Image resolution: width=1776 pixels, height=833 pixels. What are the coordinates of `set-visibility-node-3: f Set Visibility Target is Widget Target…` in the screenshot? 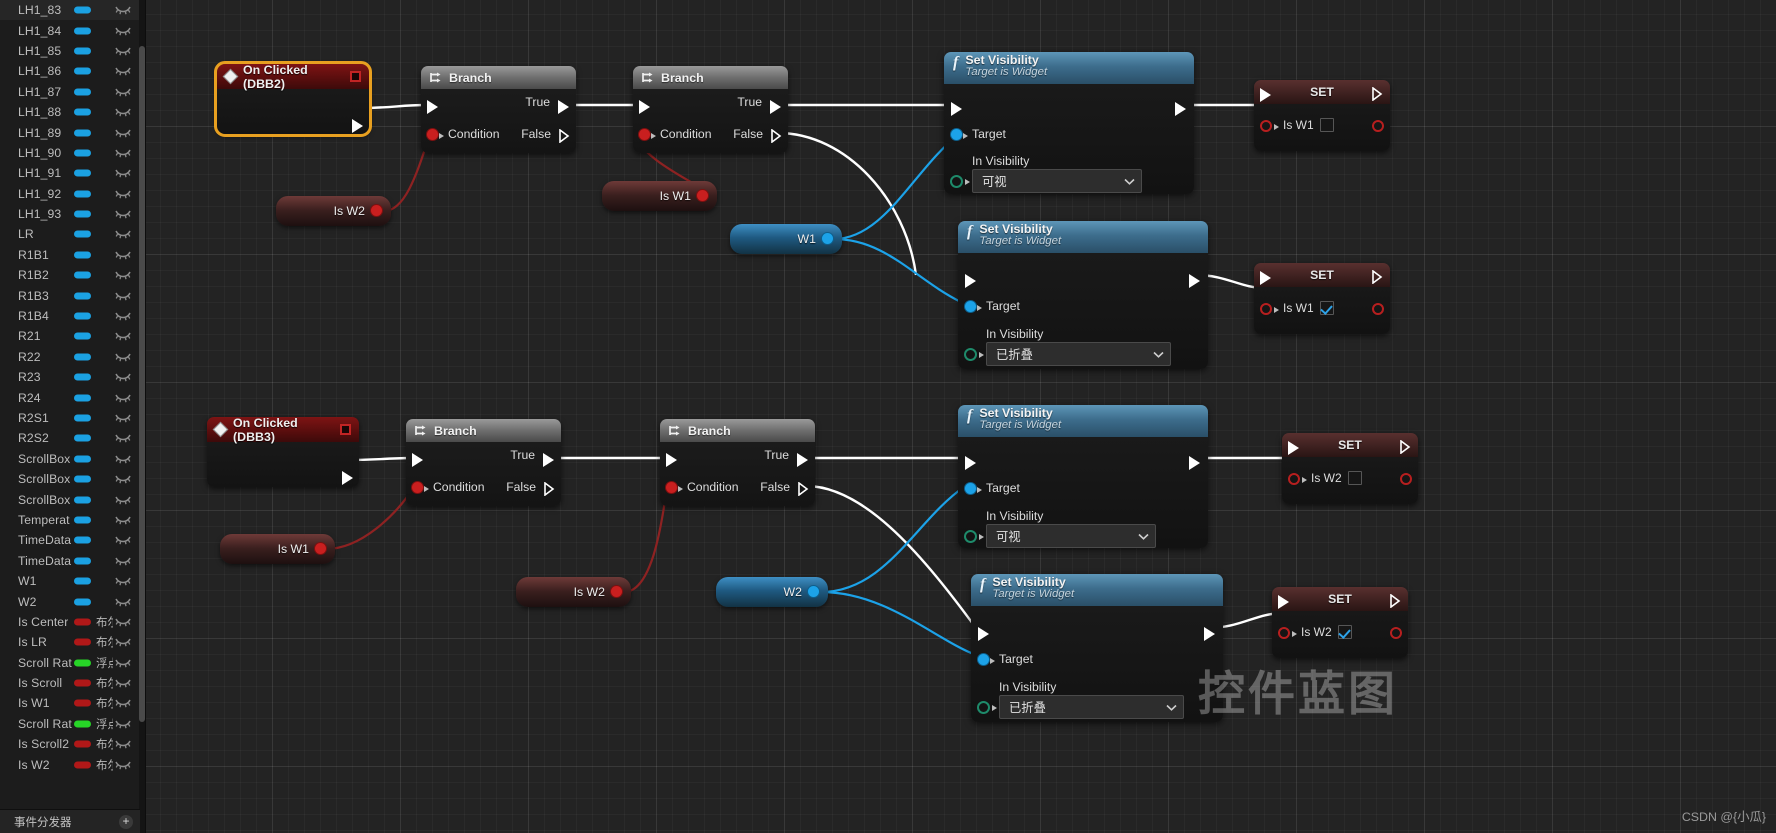 It's located at (1083, 476).